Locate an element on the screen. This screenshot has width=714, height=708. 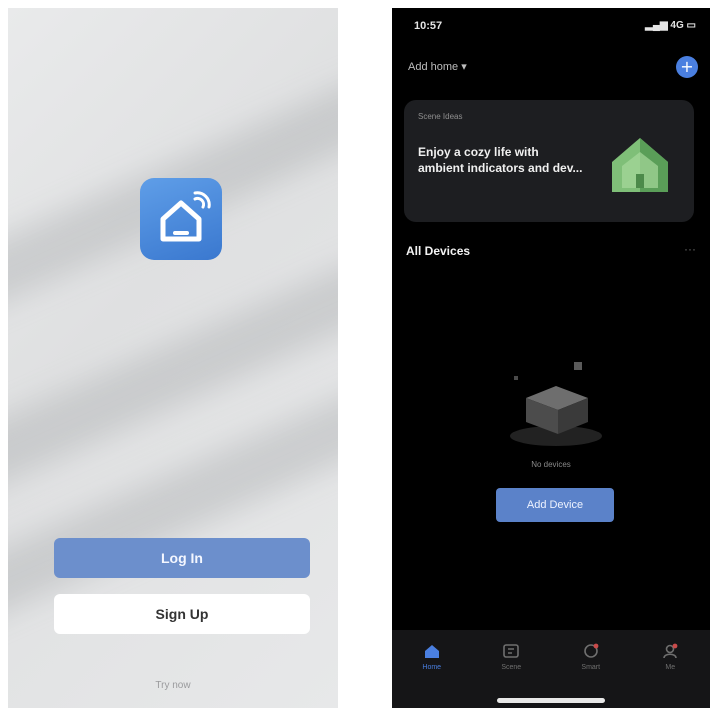
home-indicator is located at coordinates (551, 700).